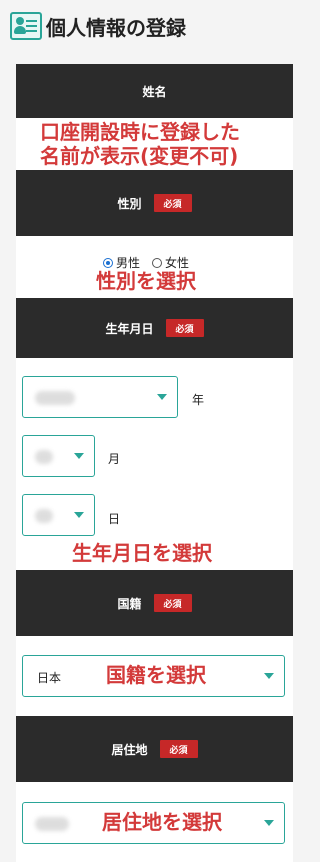  Describe the element at coordinates (100, 397) in the screenshot. I see `birth-year-select` at that location.